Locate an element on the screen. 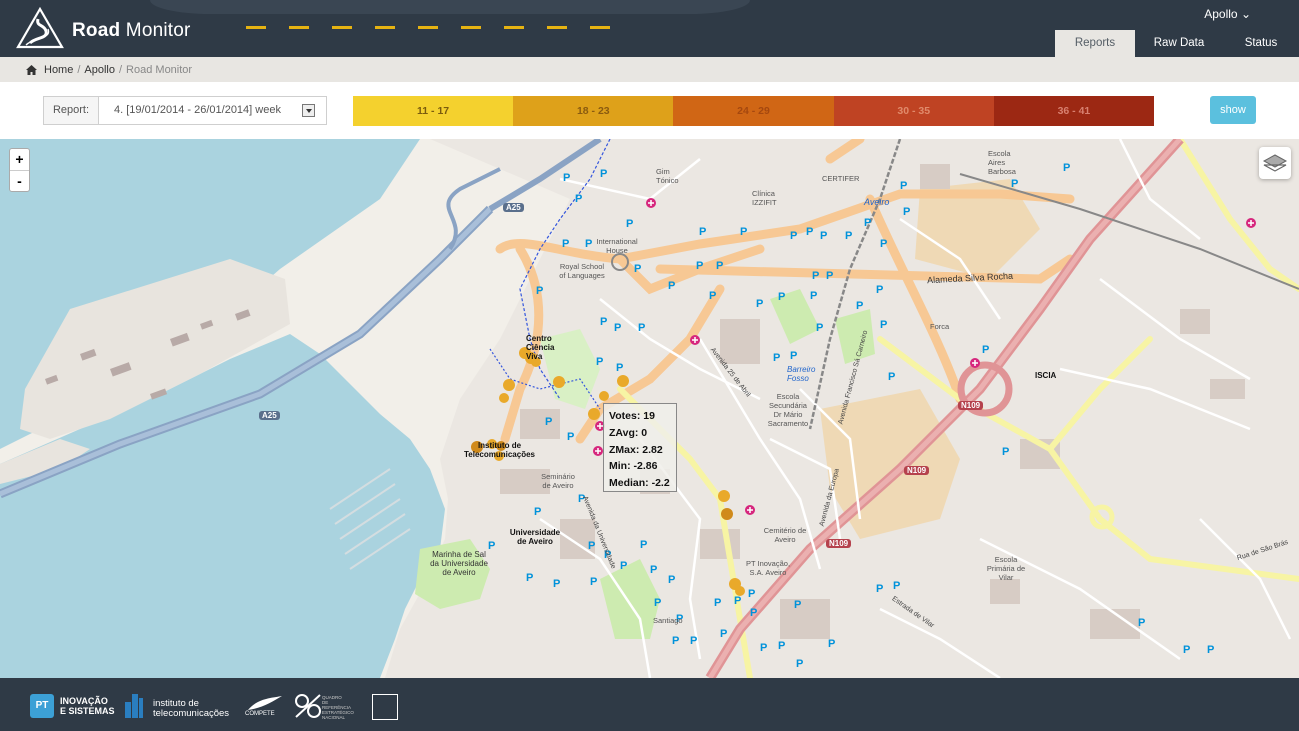 The width and height of the screenshot is (1299, 731). legend-segment: 36 - 41 is located at coordinates (1074, 111).